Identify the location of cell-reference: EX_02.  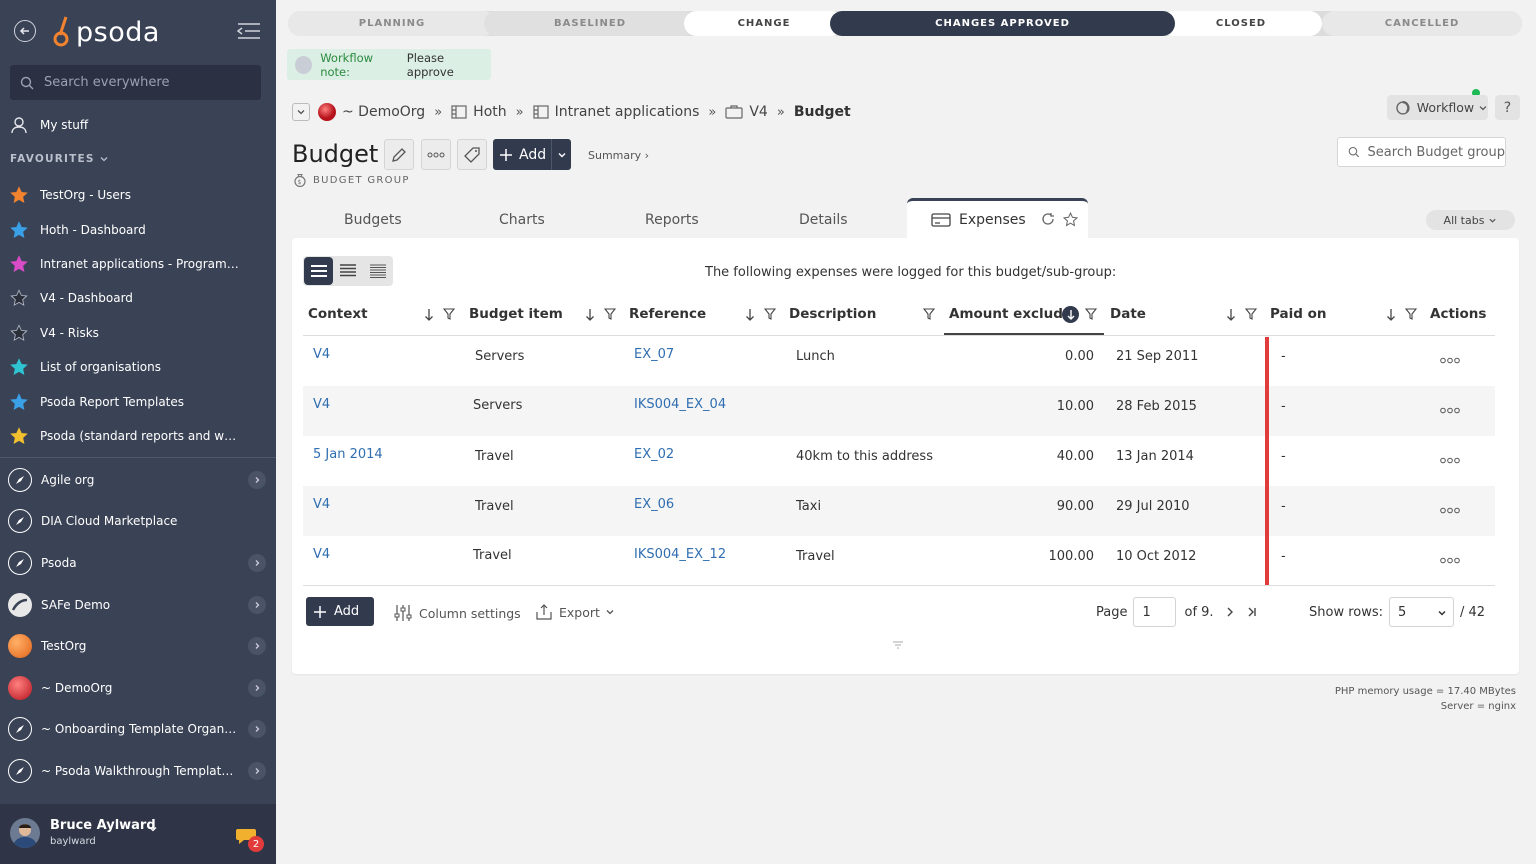
(654, 454).